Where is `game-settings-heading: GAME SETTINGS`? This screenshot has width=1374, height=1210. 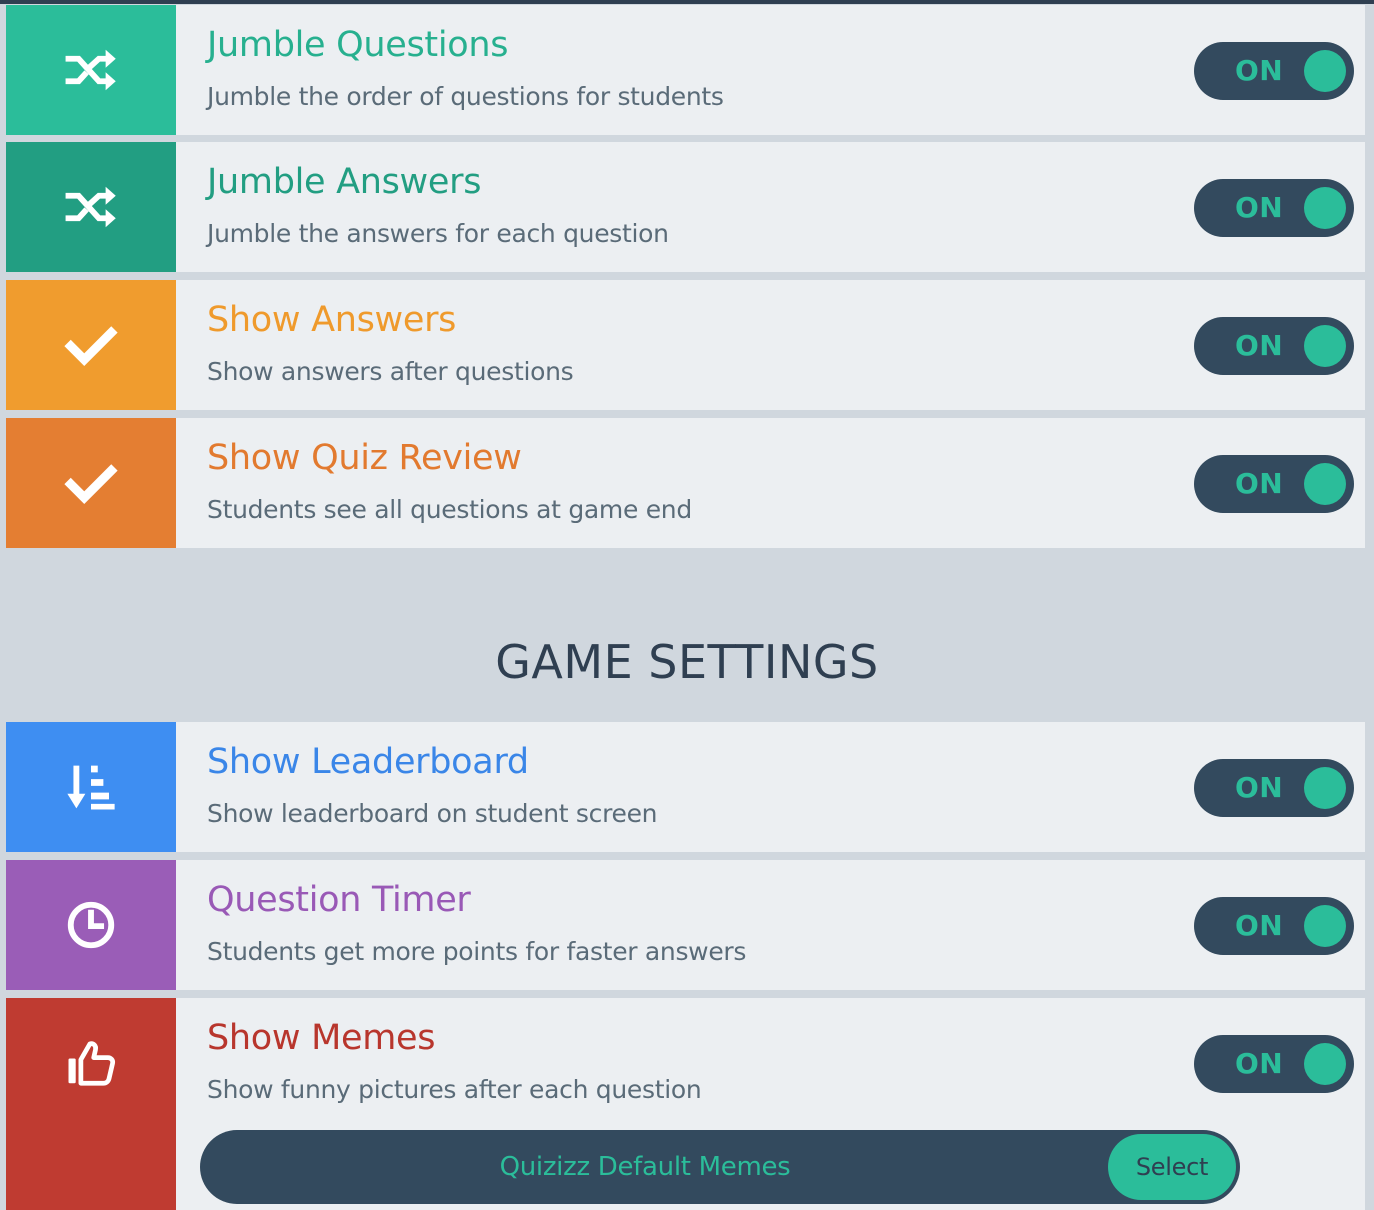 game-settings-heading: GAME SETTINGS is located at coordinates (687, 662).